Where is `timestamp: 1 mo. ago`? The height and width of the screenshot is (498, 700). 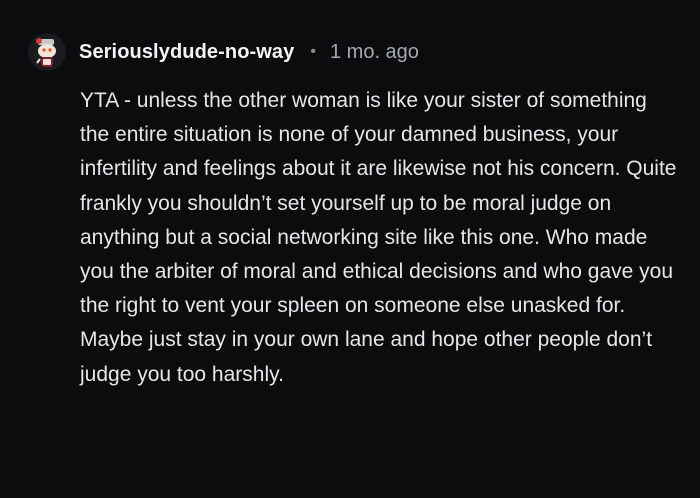 timestamp: 1 mo. ago is located at coordinates (374, 52).